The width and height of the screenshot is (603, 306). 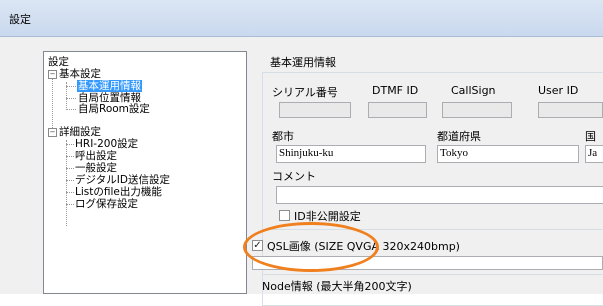 I want to click on country-label: 国, so click(x=590, y=136).